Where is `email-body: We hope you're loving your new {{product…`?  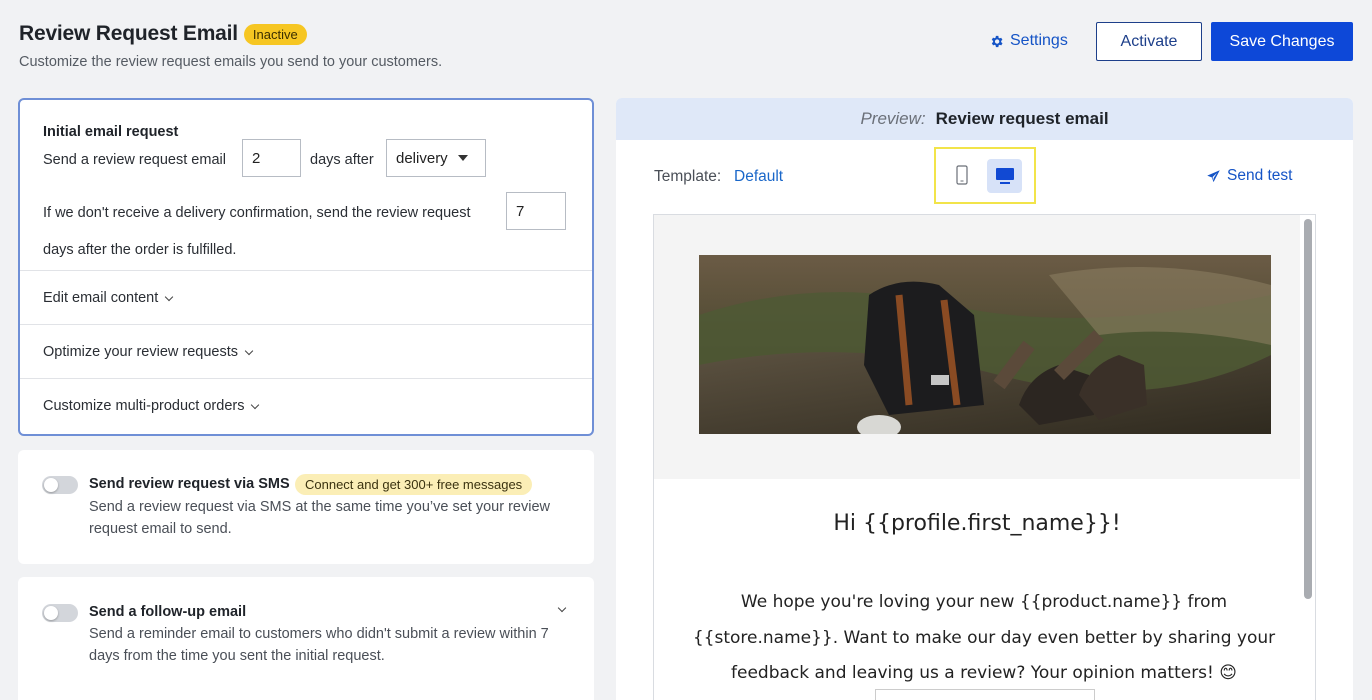
email-body: We hope you're loving your new {{product… is located at coordinates (984, 637).